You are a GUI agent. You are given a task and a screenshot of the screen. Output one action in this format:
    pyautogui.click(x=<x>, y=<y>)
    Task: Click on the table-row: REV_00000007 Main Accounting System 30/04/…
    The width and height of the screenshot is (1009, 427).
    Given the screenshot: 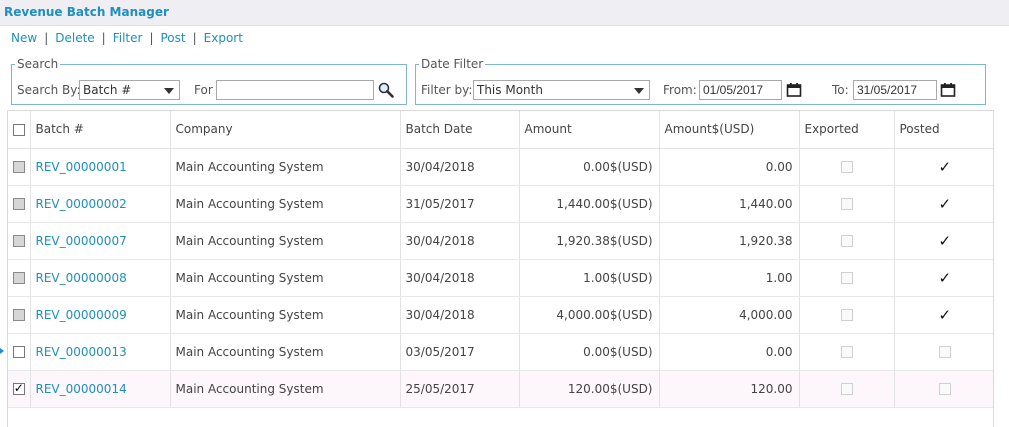 What is the action you would take?
    pyautogui.click(x=500, y=241)
    